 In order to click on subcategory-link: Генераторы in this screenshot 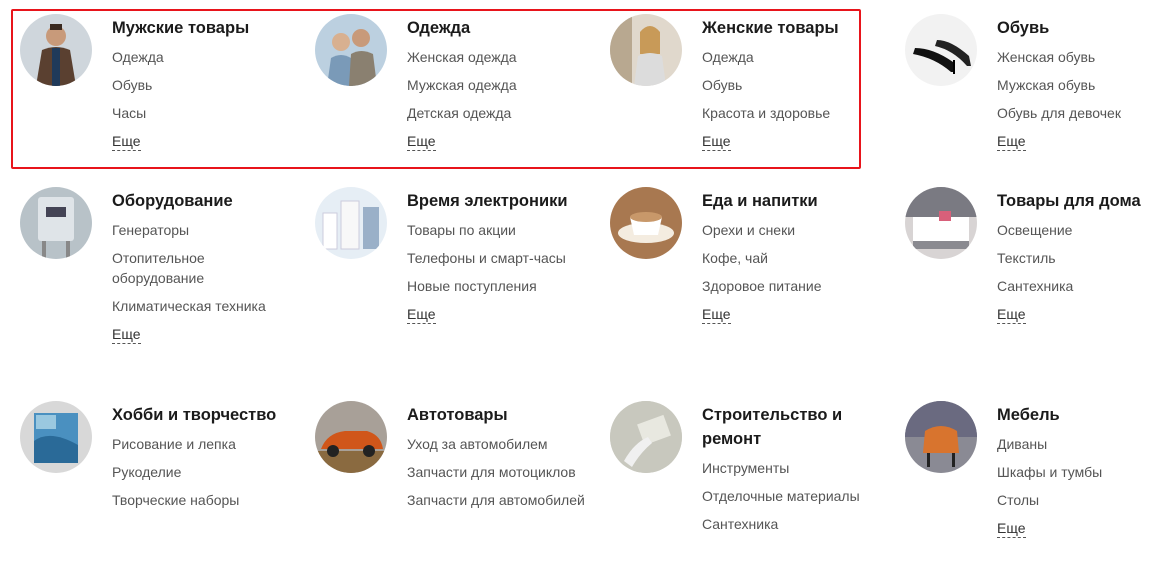, I will do `click(150, 230)`.